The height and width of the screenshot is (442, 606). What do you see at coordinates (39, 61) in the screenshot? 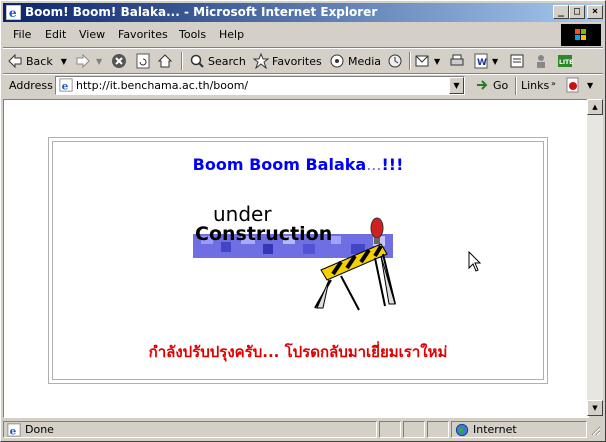
I see `back-label: Back` at bounding box center [39, 61].